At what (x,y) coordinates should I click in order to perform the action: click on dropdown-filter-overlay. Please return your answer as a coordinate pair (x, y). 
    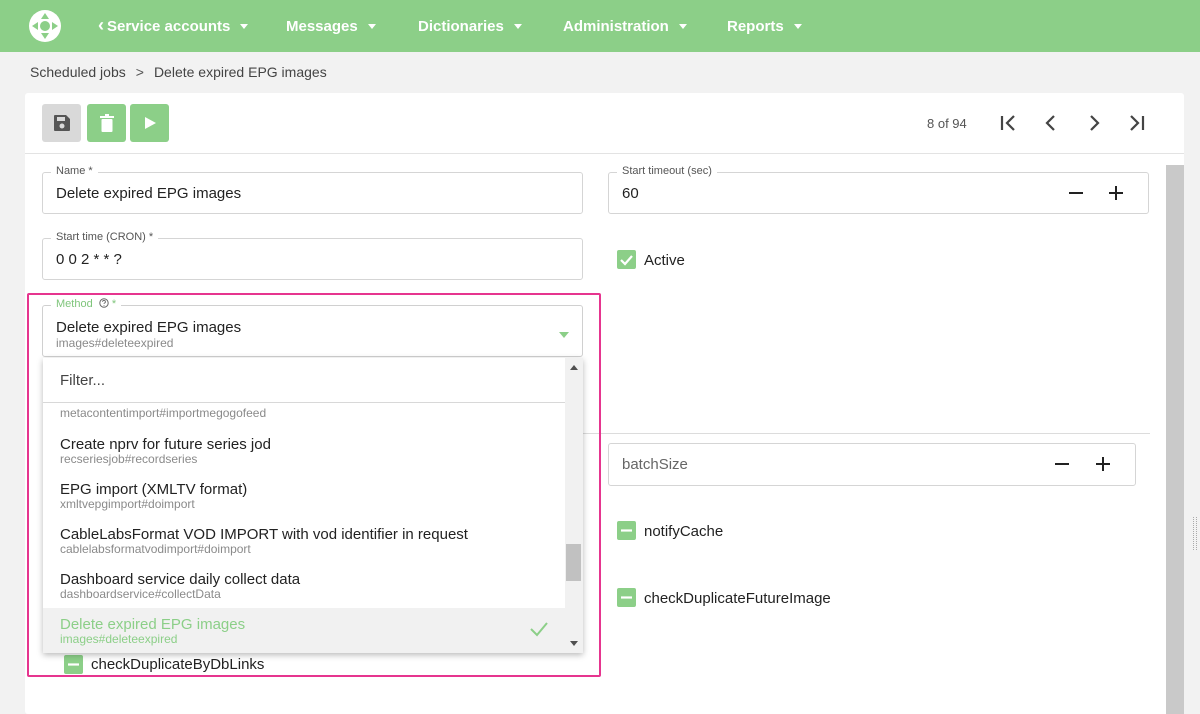
    Looking at the image, I should click on (304, 380).